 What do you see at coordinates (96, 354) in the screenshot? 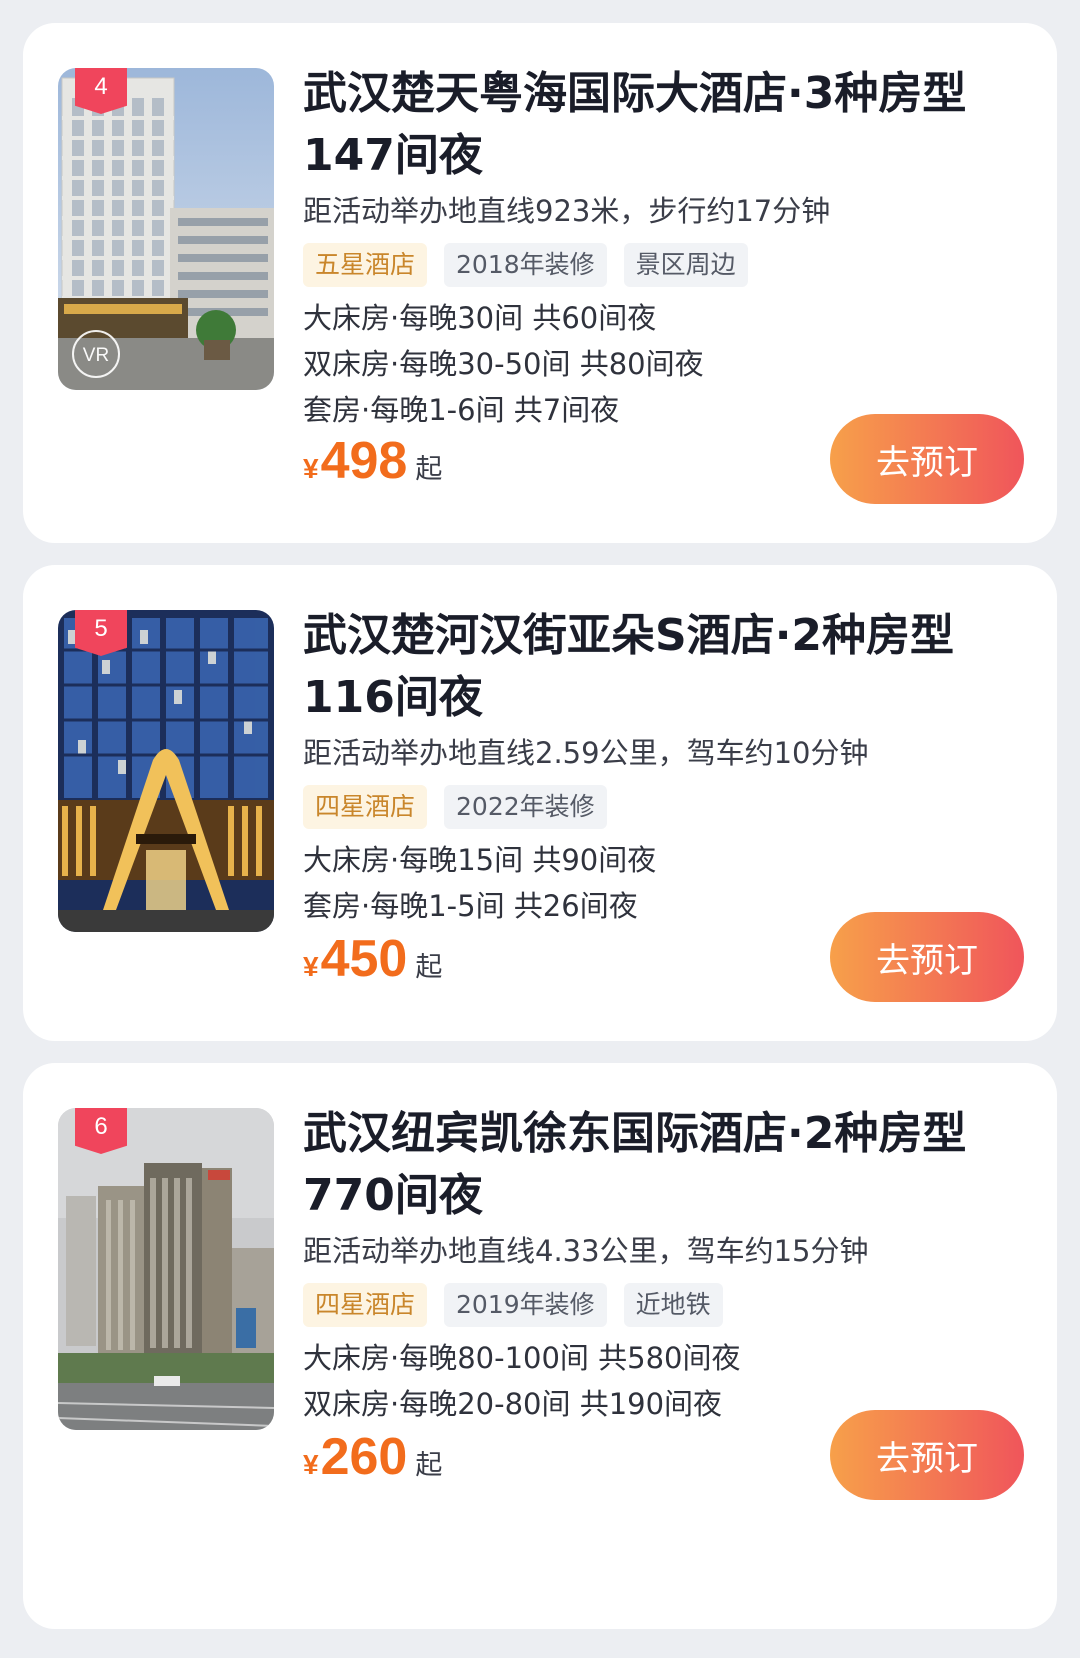
I see `vr-circle-icon: VR` at bounding box center [96, 354].